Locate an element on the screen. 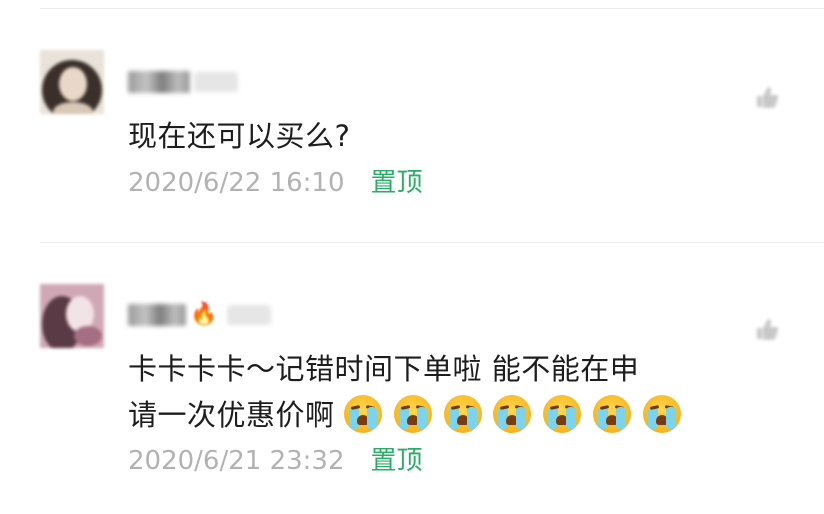  comment-divider is located at coordinates (432, 242).